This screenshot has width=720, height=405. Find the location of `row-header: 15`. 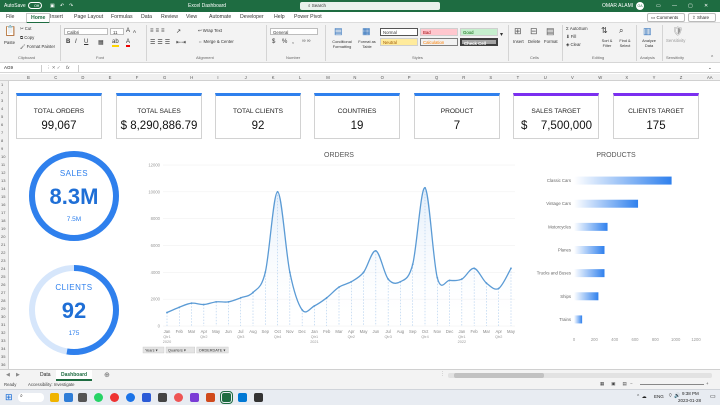

row-header: 15 is located at coordinates (3, 196).